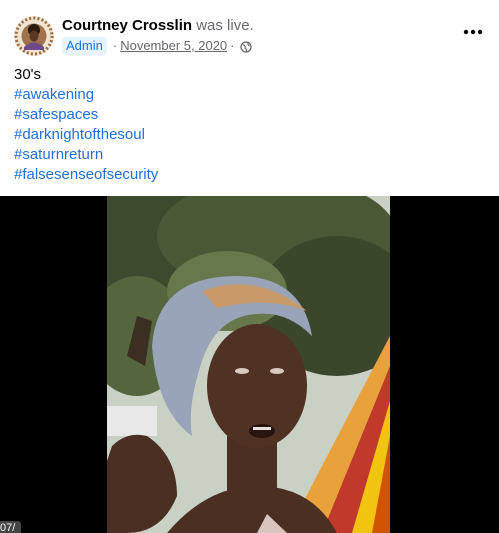  I want to click on post-date-link: November 5, 2020, so click(173, 46).